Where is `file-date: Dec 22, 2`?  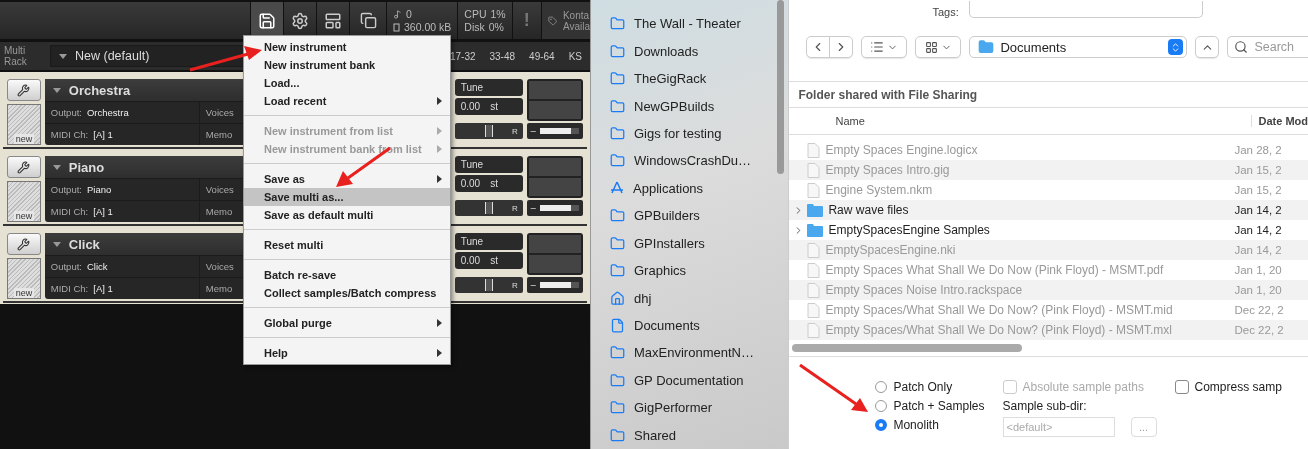
file-date: Dec 22, 2 is located at coordinates (1259, 330).